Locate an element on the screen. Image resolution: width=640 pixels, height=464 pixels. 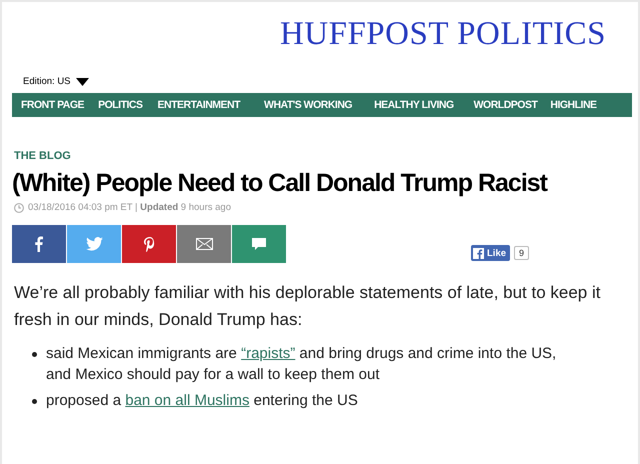
nav-link: POLITICS is located at coordinates (120, 105).